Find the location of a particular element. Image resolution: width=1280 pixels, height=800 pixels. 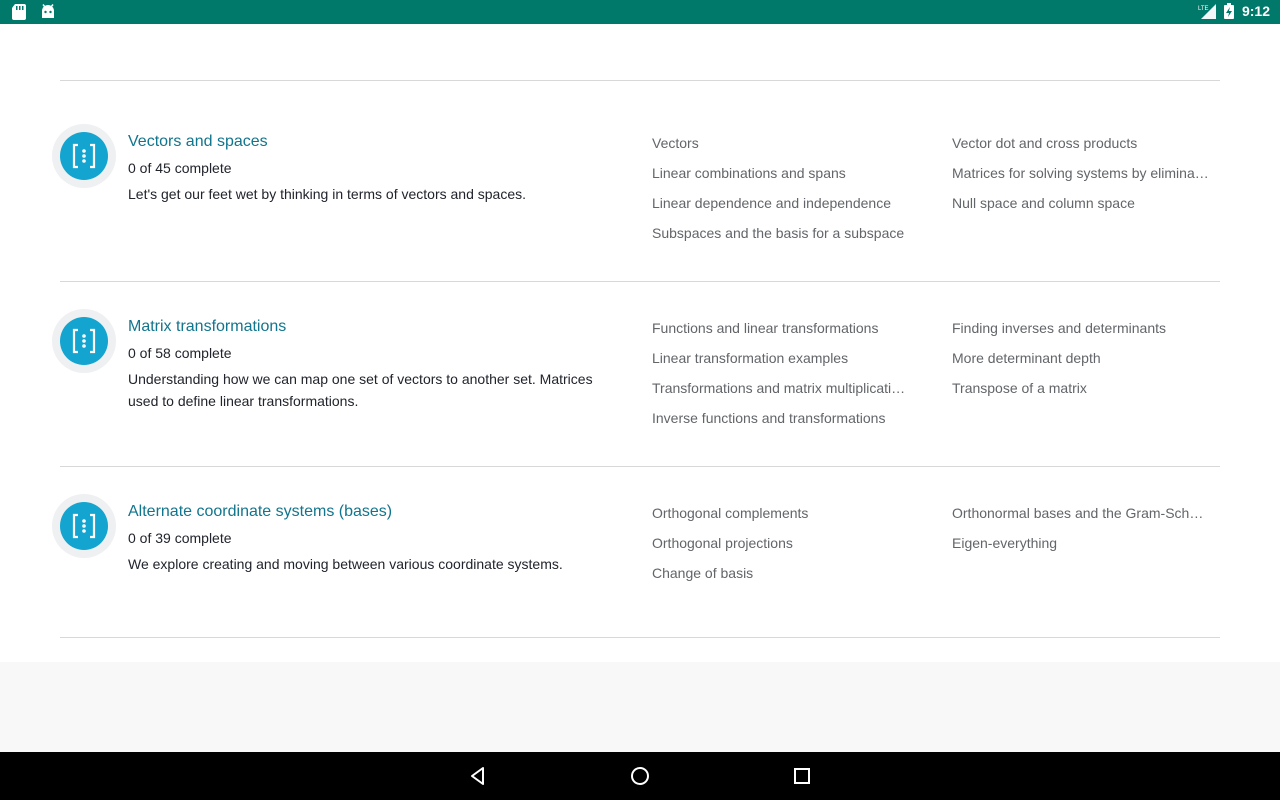

navigation-bar is located at coordinates (640, 776).